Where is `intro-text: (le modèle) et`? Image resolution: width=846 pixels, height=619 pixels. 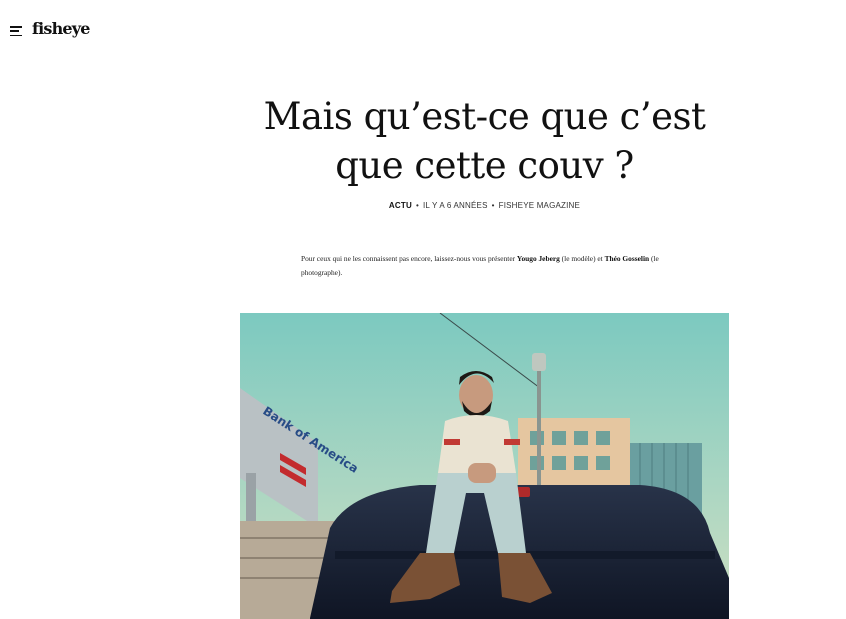
intro-text: (le modèle) et is located at coordinates (582, 258).